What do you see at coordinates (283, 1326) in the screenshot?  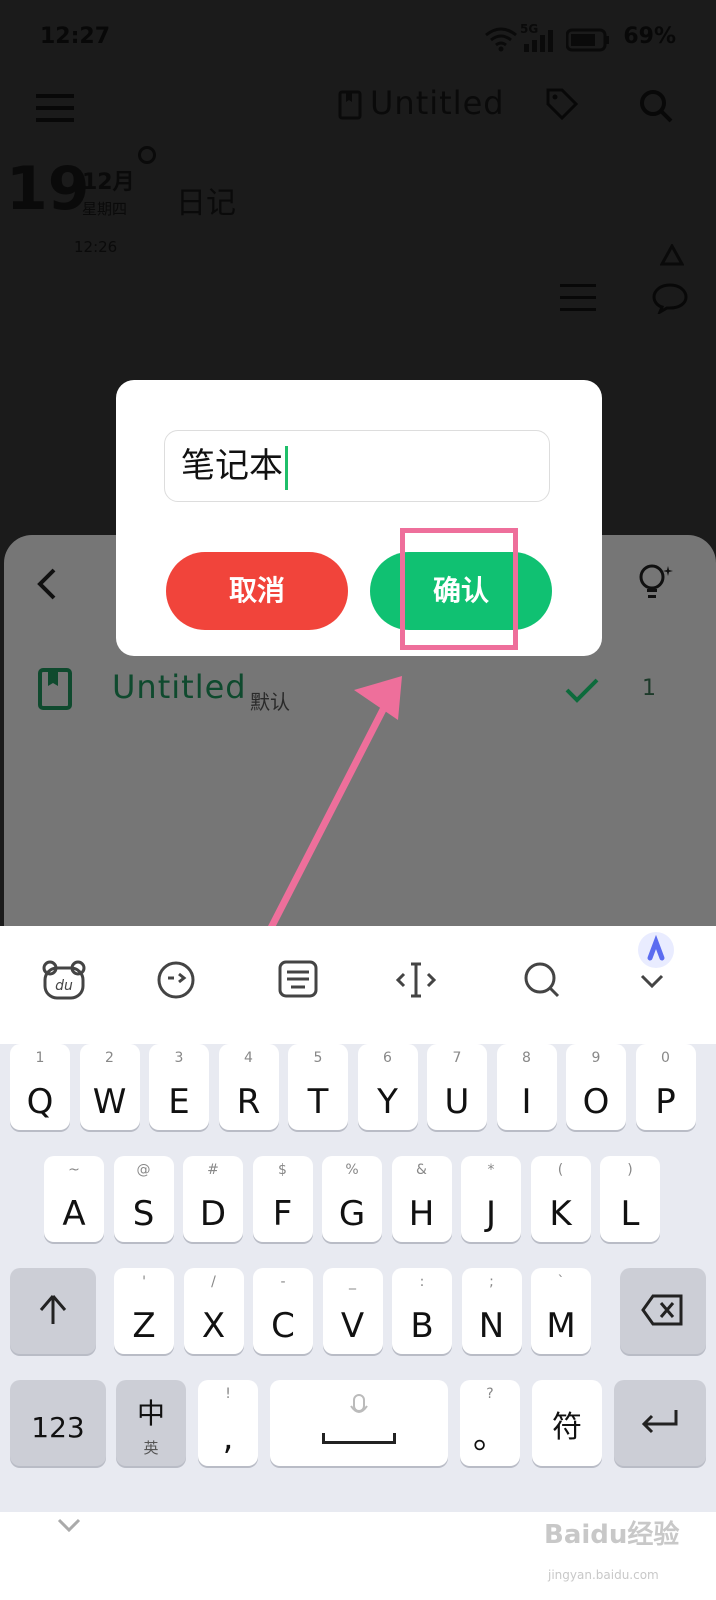 I see `key-c-label: C` at bounding box center [283, 1326].